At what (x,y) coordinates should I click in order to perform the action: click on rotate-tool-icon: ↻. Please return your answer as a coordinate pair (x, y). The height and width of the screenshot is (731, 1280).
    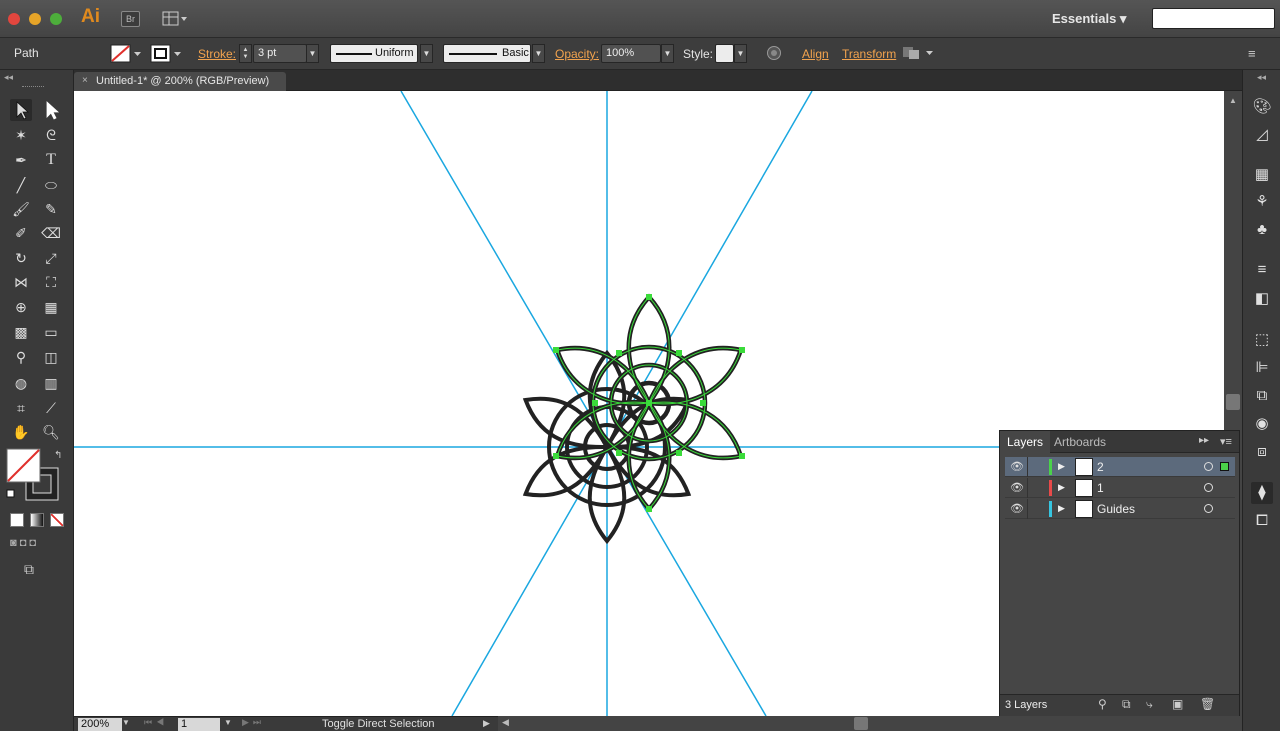
    Looking at the image, I should click on (21, 258).